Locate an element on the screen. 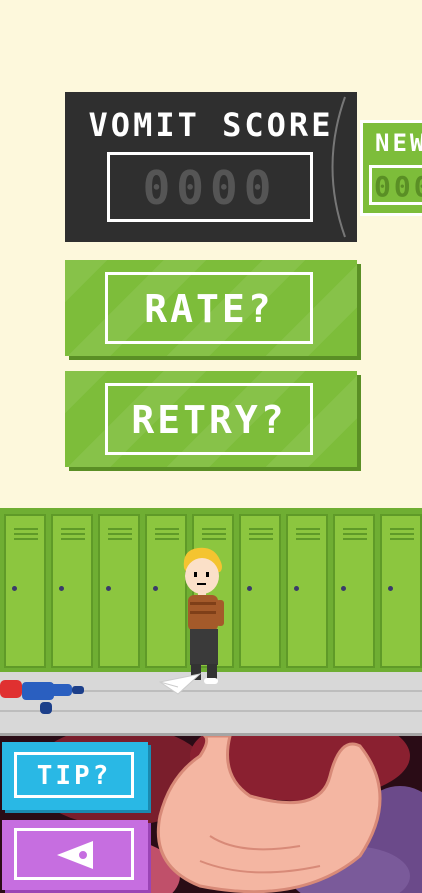  new-best-value: 000 is located at coordinates (398, 186).